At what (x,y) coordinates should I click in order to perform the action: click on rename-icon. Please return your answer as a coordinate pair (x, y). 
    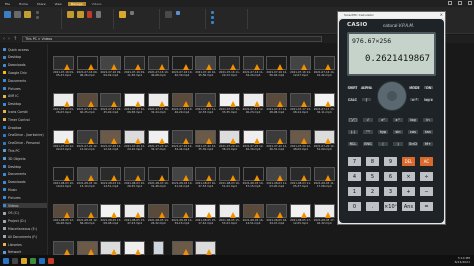
    Looking at the image, I should click on (98, 14).